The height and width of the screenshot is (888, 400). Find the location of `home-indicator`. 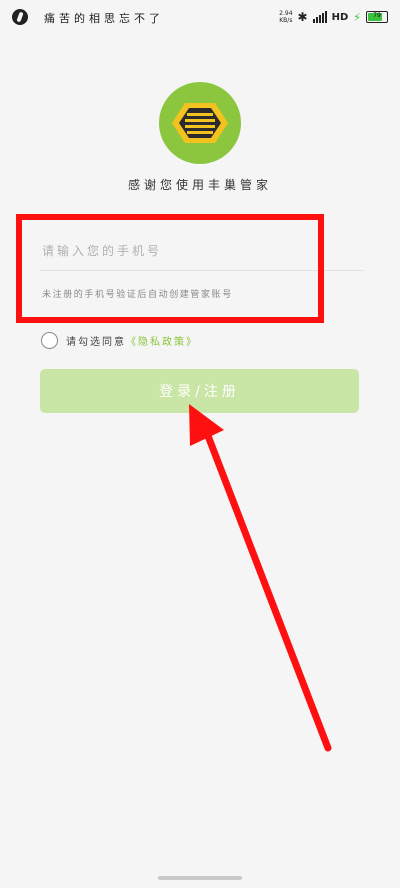

home-indicator is located at coordinates (200, 878).